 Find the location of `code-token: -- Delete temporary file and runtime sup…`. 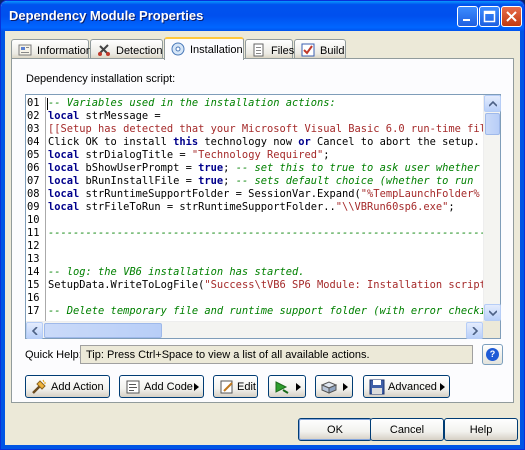

code-token: -- Delete temporary file and runtime sup… is located at coordinates (265, 311).